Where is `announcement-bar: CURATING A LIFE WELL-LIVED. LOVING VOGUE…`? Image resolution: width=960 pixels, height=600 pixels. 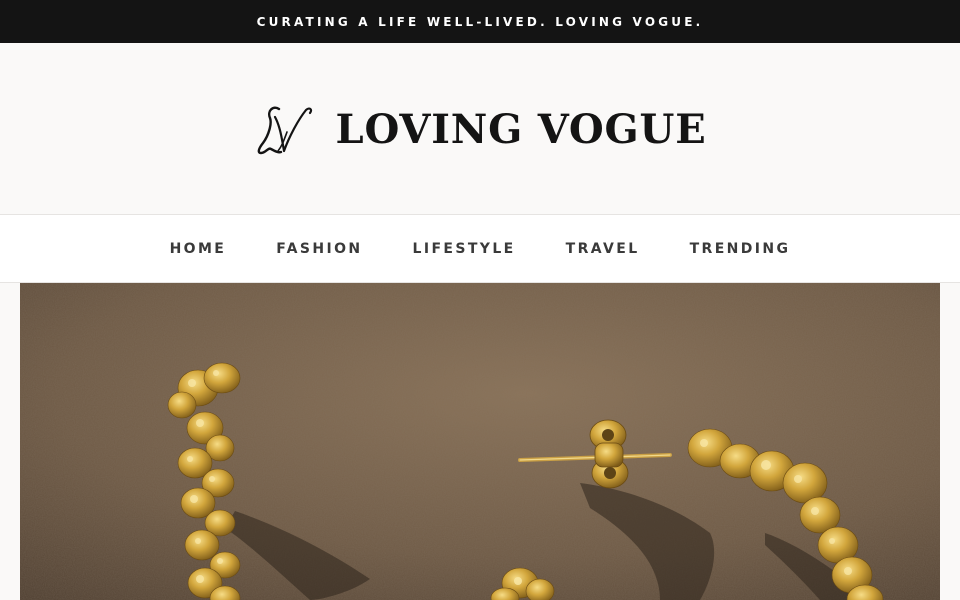 announcement-bar: CURATING A LIFE WELL-LIVED. LOVING VOGUE… is located at coordinates (480, 21).